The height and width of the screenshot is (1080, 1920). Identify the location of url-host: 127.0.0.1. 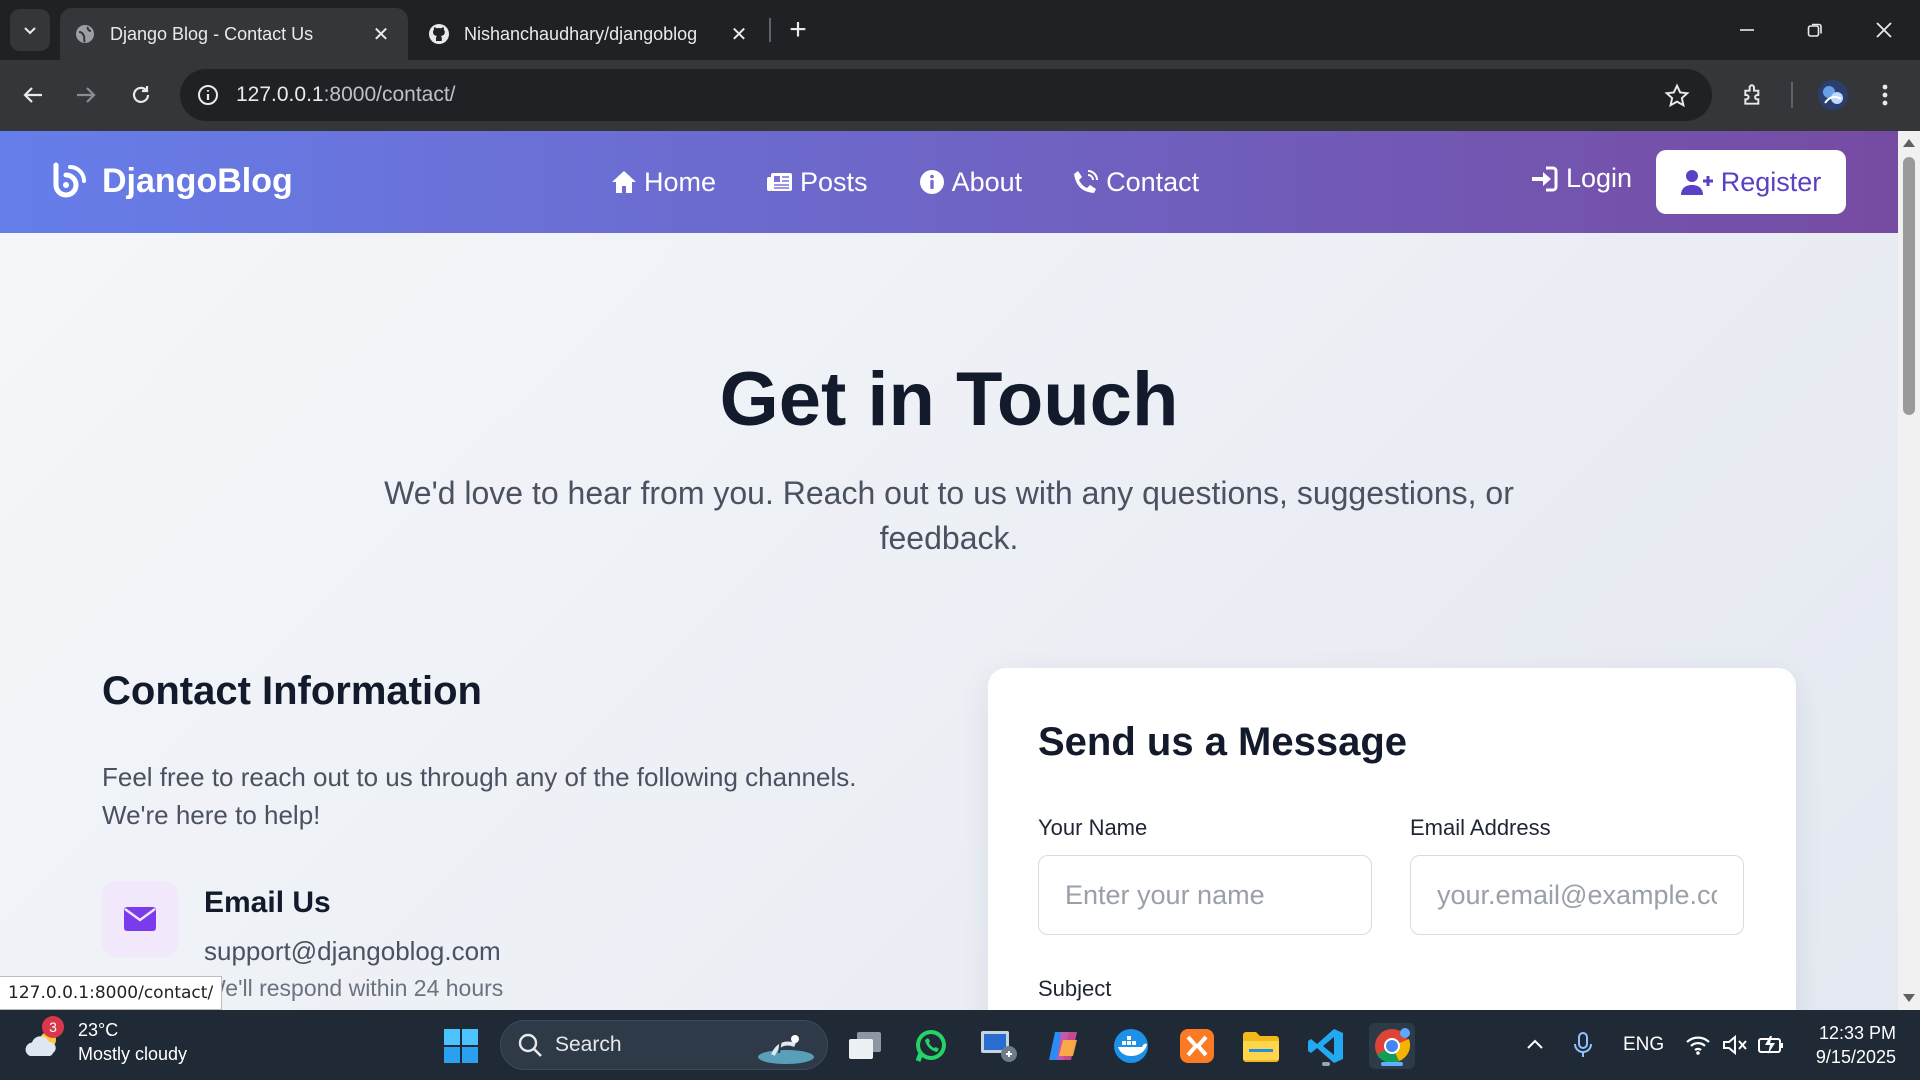
(280, 94).